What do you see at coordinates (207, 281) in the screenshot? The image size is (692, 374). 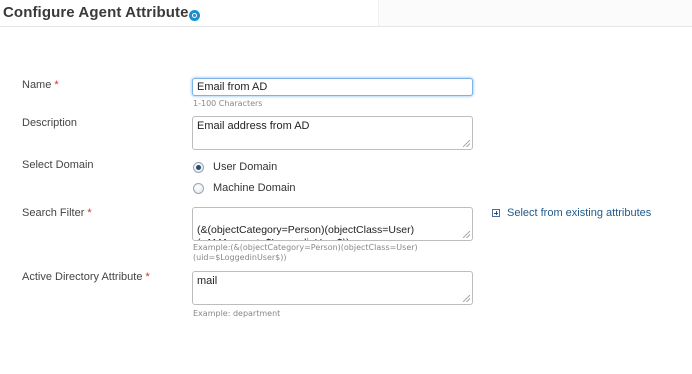 I see `ad-attribute-value: mail` at bounding box center [207, 281].